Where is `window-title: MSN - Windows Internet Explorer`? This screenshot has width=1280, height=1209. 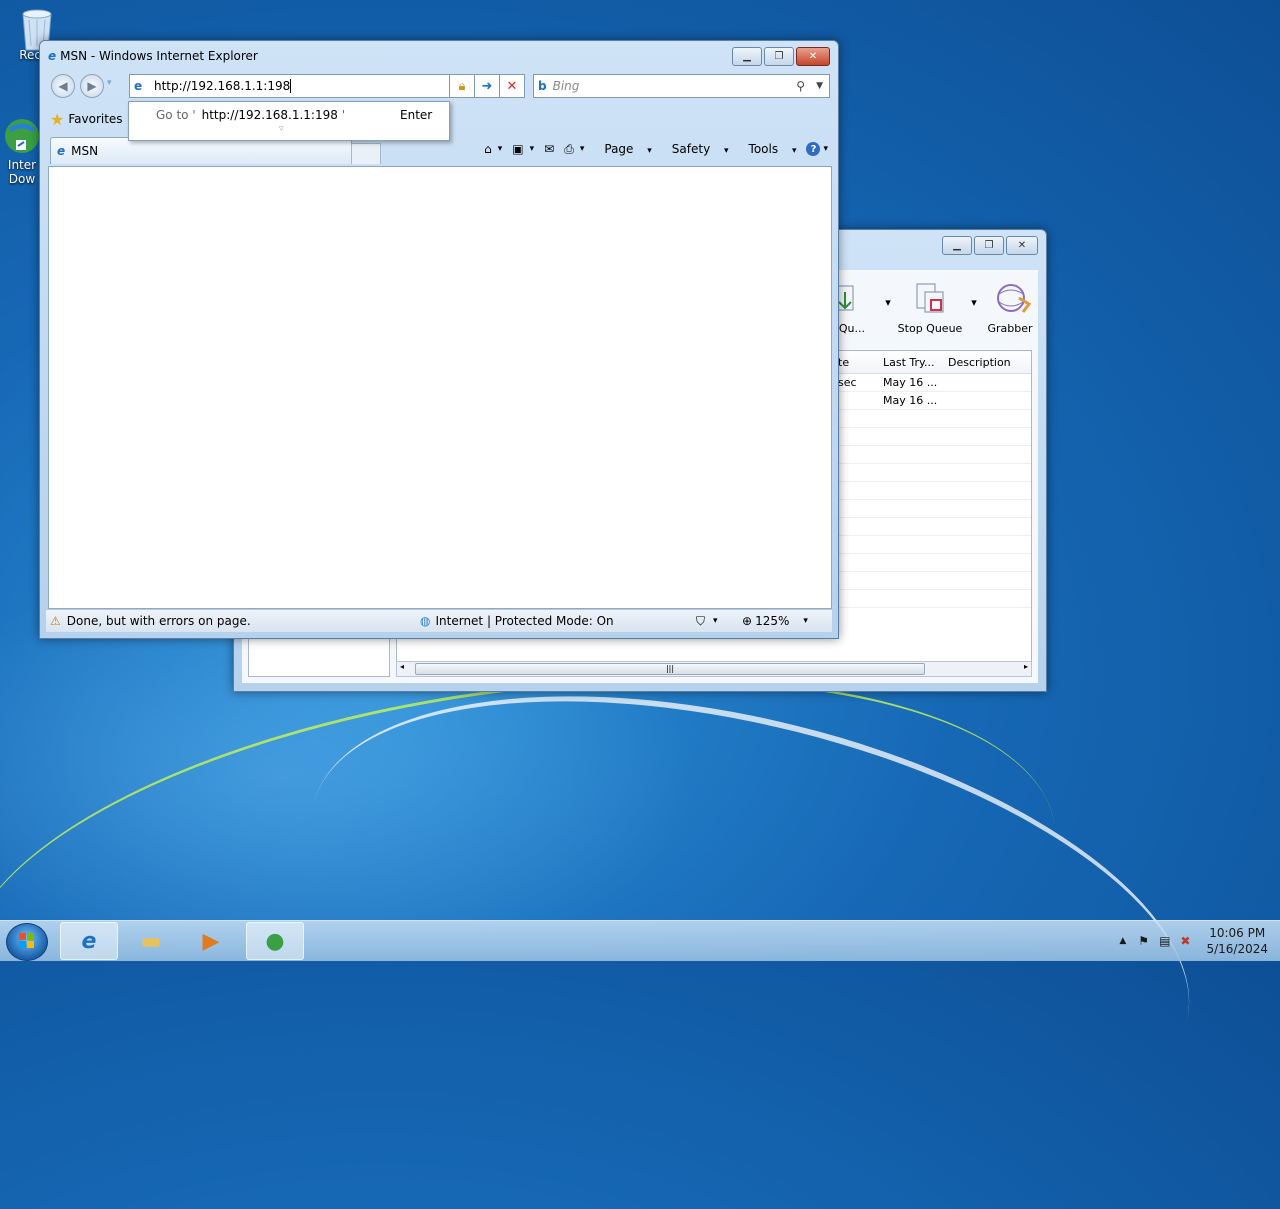 window-title: MSN - Windows Internet Explorer is located at coordinates (159, 56).